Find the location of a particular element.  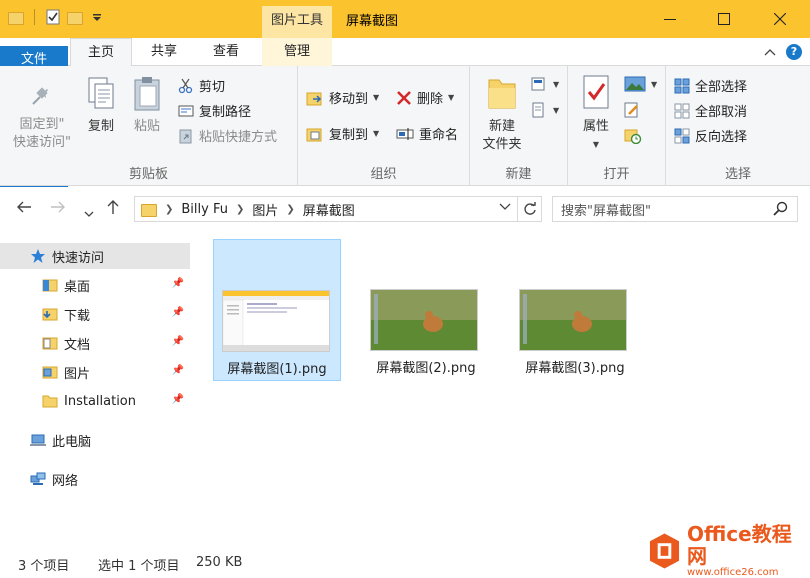

search-input: 搜索"屏幕截图" is located at coordinates (675, 209).